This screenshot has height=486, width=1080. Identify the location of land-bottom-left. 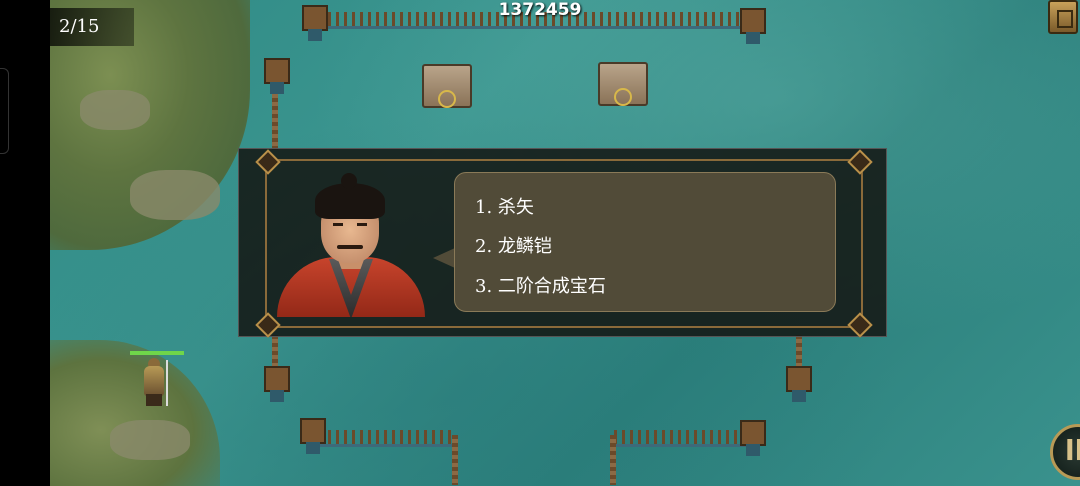
(135, 413).